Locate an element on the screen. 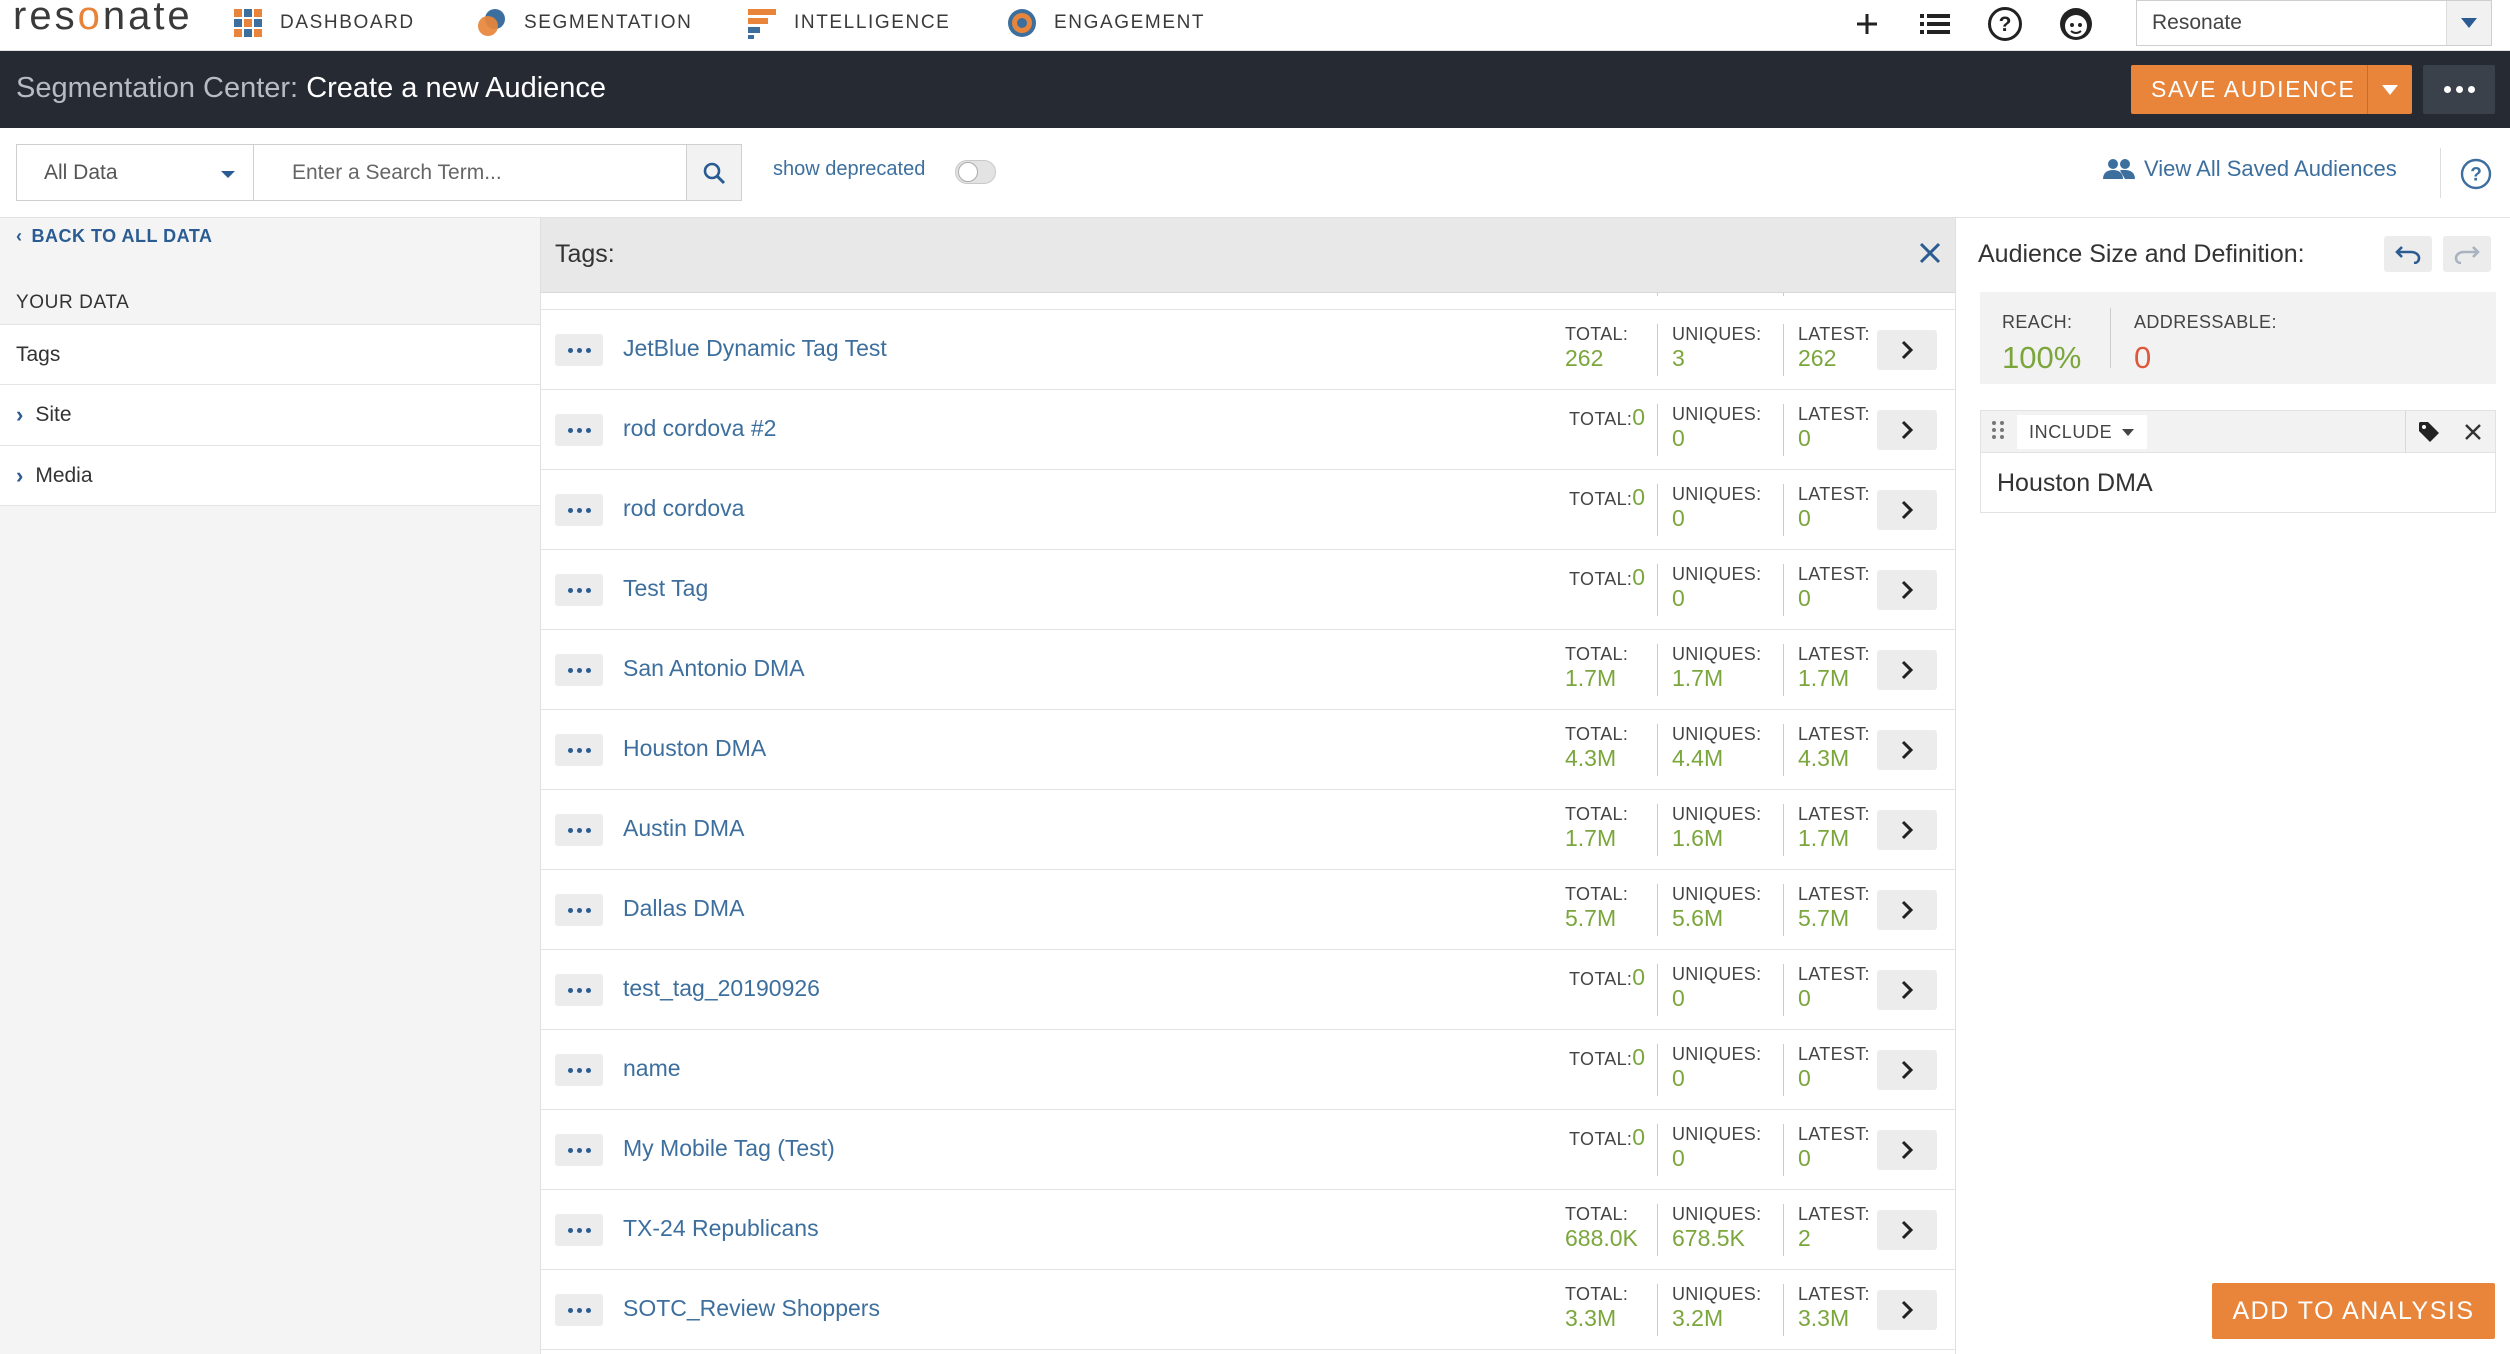  more-options-button is located at coordinates (2459, 89).